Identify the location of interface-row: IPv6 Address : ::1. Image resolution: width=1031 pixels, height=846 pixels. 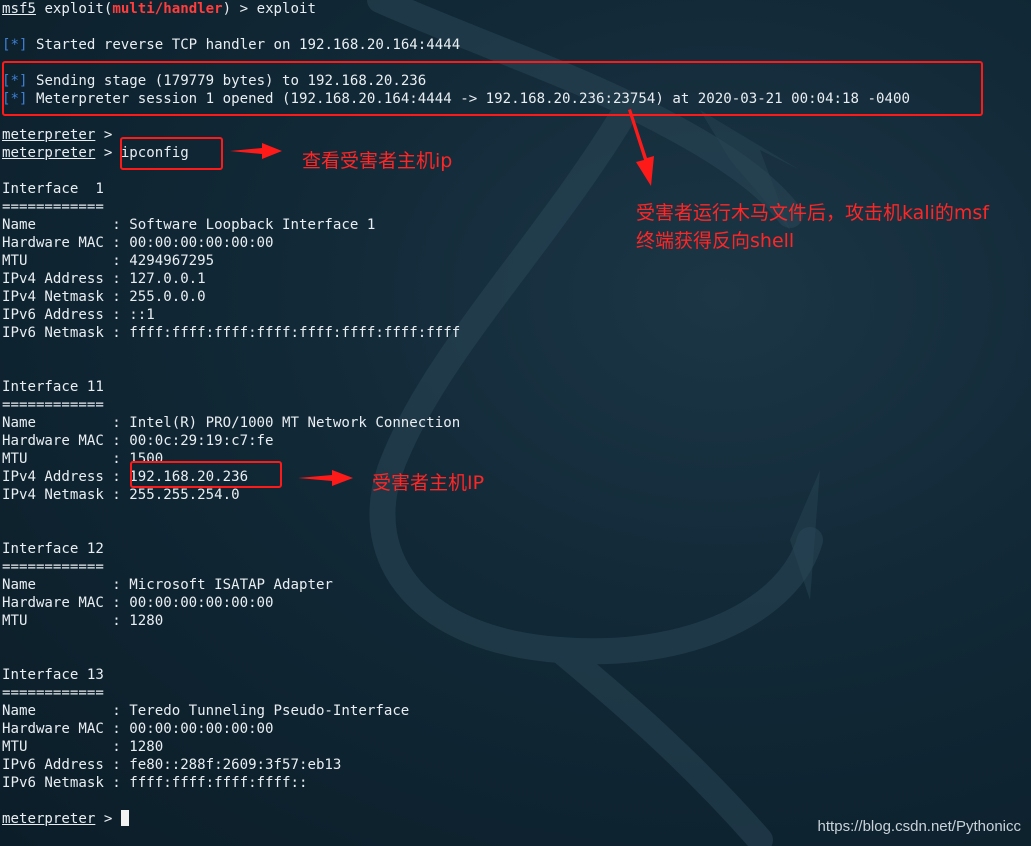
(78, 315).